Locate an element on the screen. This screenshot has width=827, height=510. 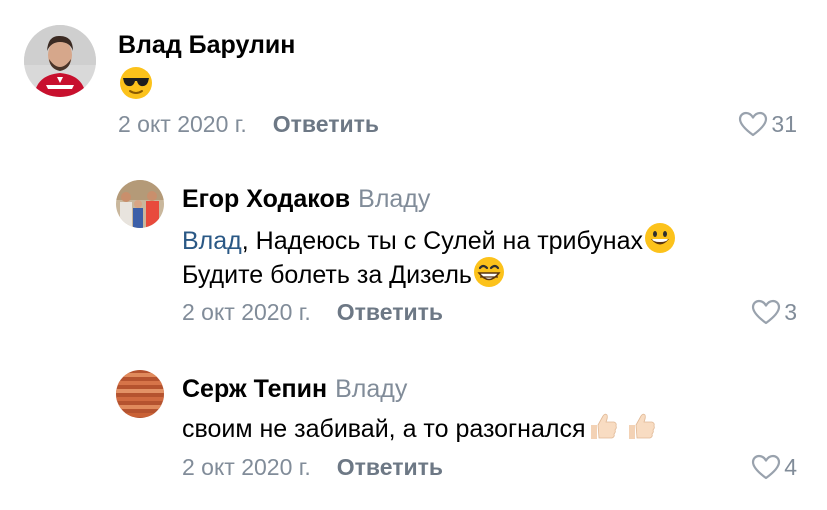
sunglasses-emoji is located at coordinates (136, 87).